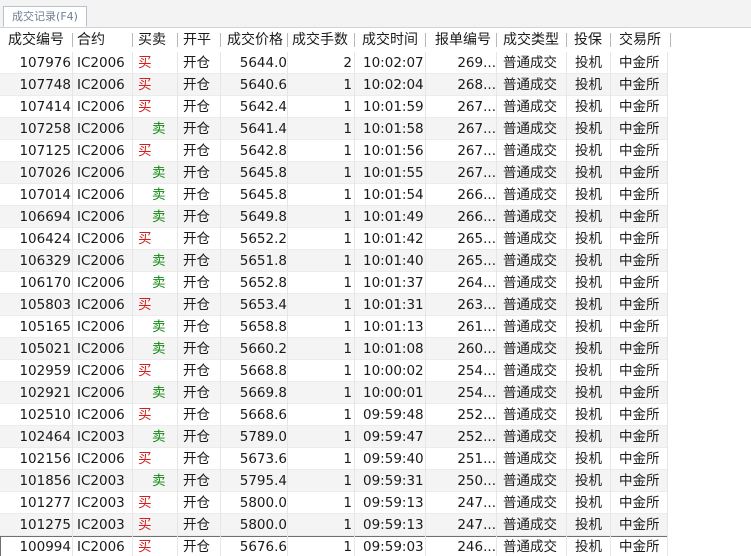  Describe the element at coordinates (320, 40) in the screenshot. I see `col-header-qty: 成交手数` at that location.